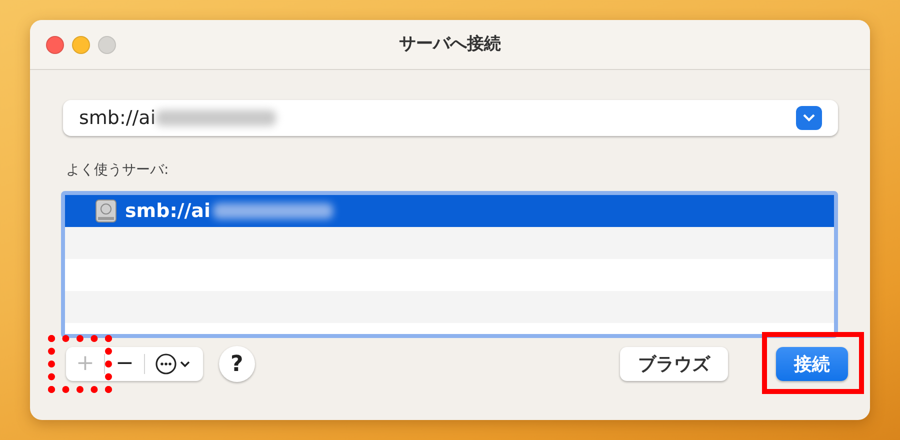 The width and height of the screenshot is (900, 440). I want to click on address-text: smb://ai, so click(117, 118).